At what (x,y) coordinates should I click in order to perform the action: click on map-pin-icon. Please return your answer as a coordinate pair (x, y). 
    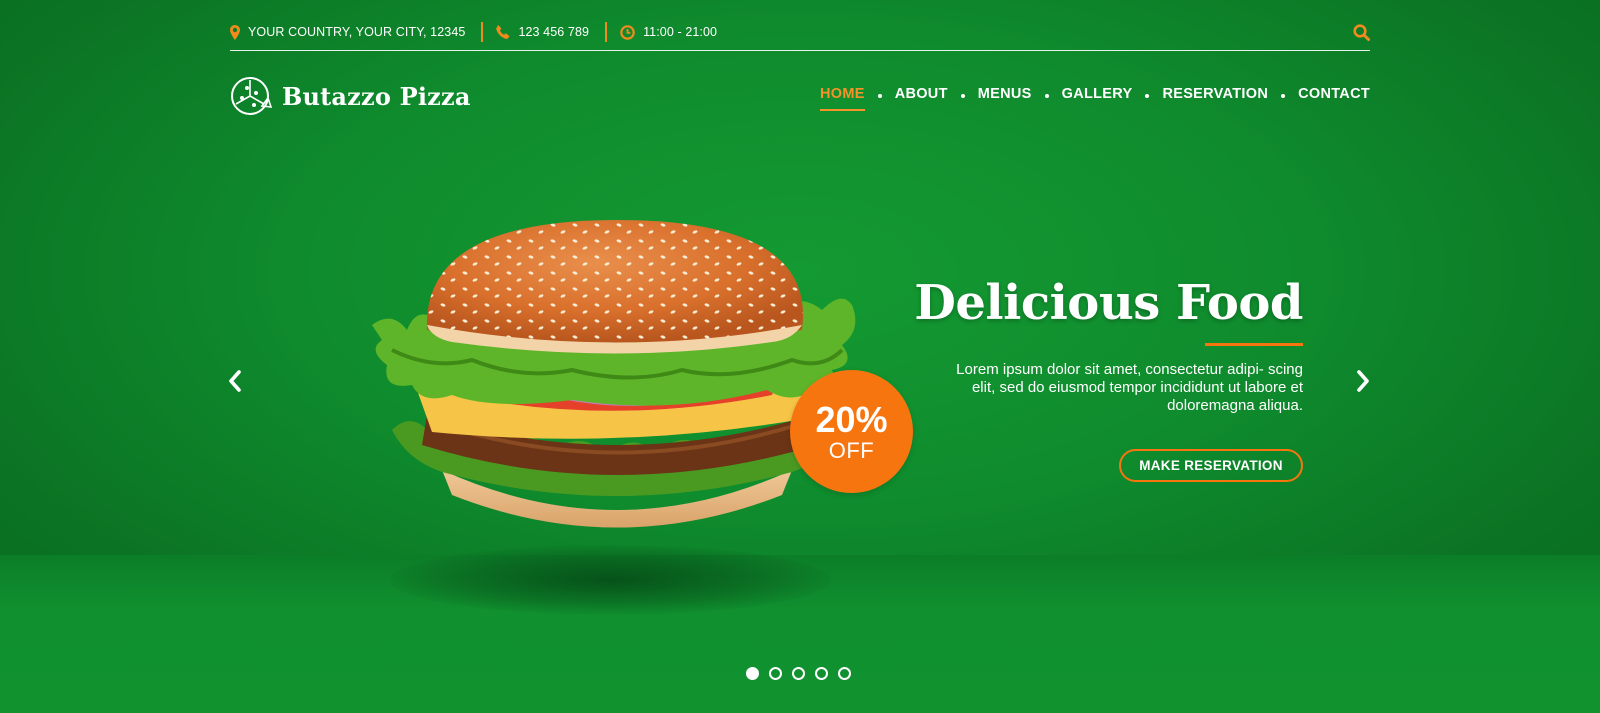
    Looking at the image, I should click on (235, 32).